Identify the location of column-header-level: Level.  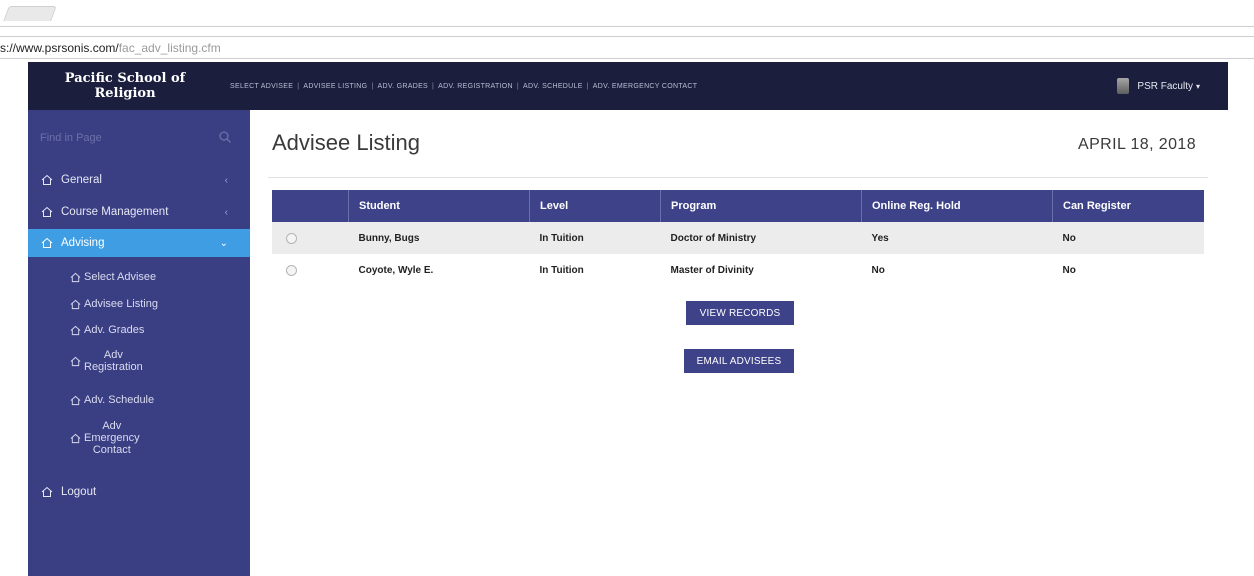
(595, 206).